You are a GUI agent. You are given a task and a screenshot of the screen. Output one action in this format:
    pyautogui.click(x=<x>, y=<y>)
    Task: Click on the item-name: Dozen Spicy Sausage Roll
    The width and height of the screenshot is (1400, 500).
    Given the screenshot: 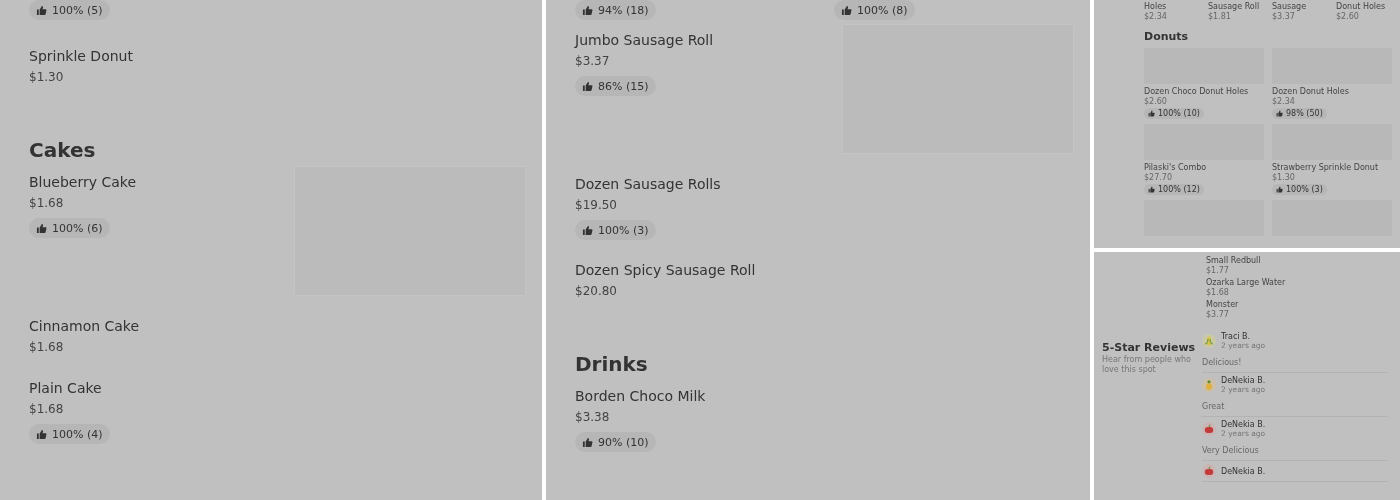 What is the action you would take?
    pyautogui.click(x=665, y=270)
    